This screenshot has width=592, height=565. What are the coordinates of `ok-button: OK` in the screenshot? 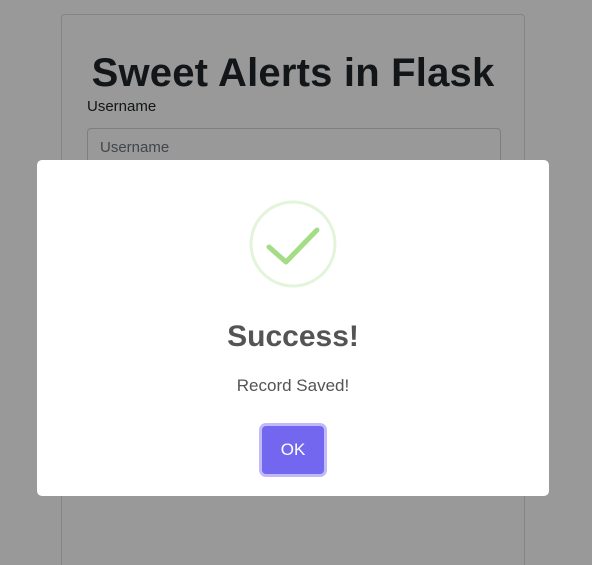 It's located at (293, 450).